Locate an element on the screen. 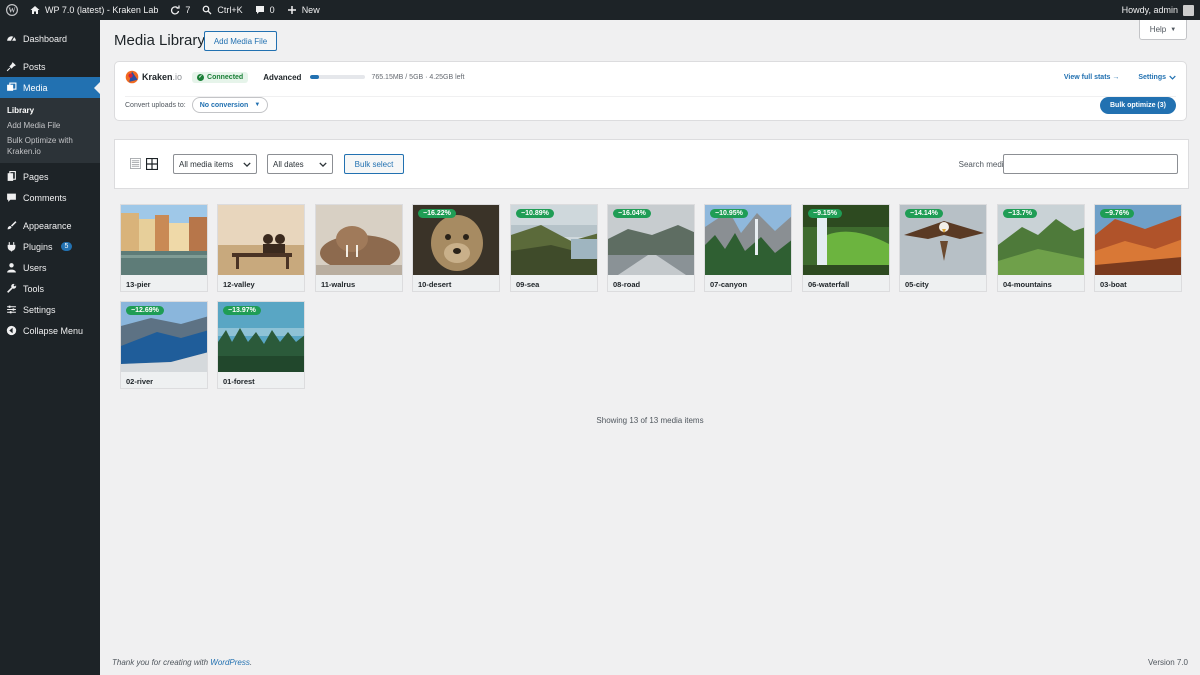  svg-text: W is located at coordinates (12, 11).